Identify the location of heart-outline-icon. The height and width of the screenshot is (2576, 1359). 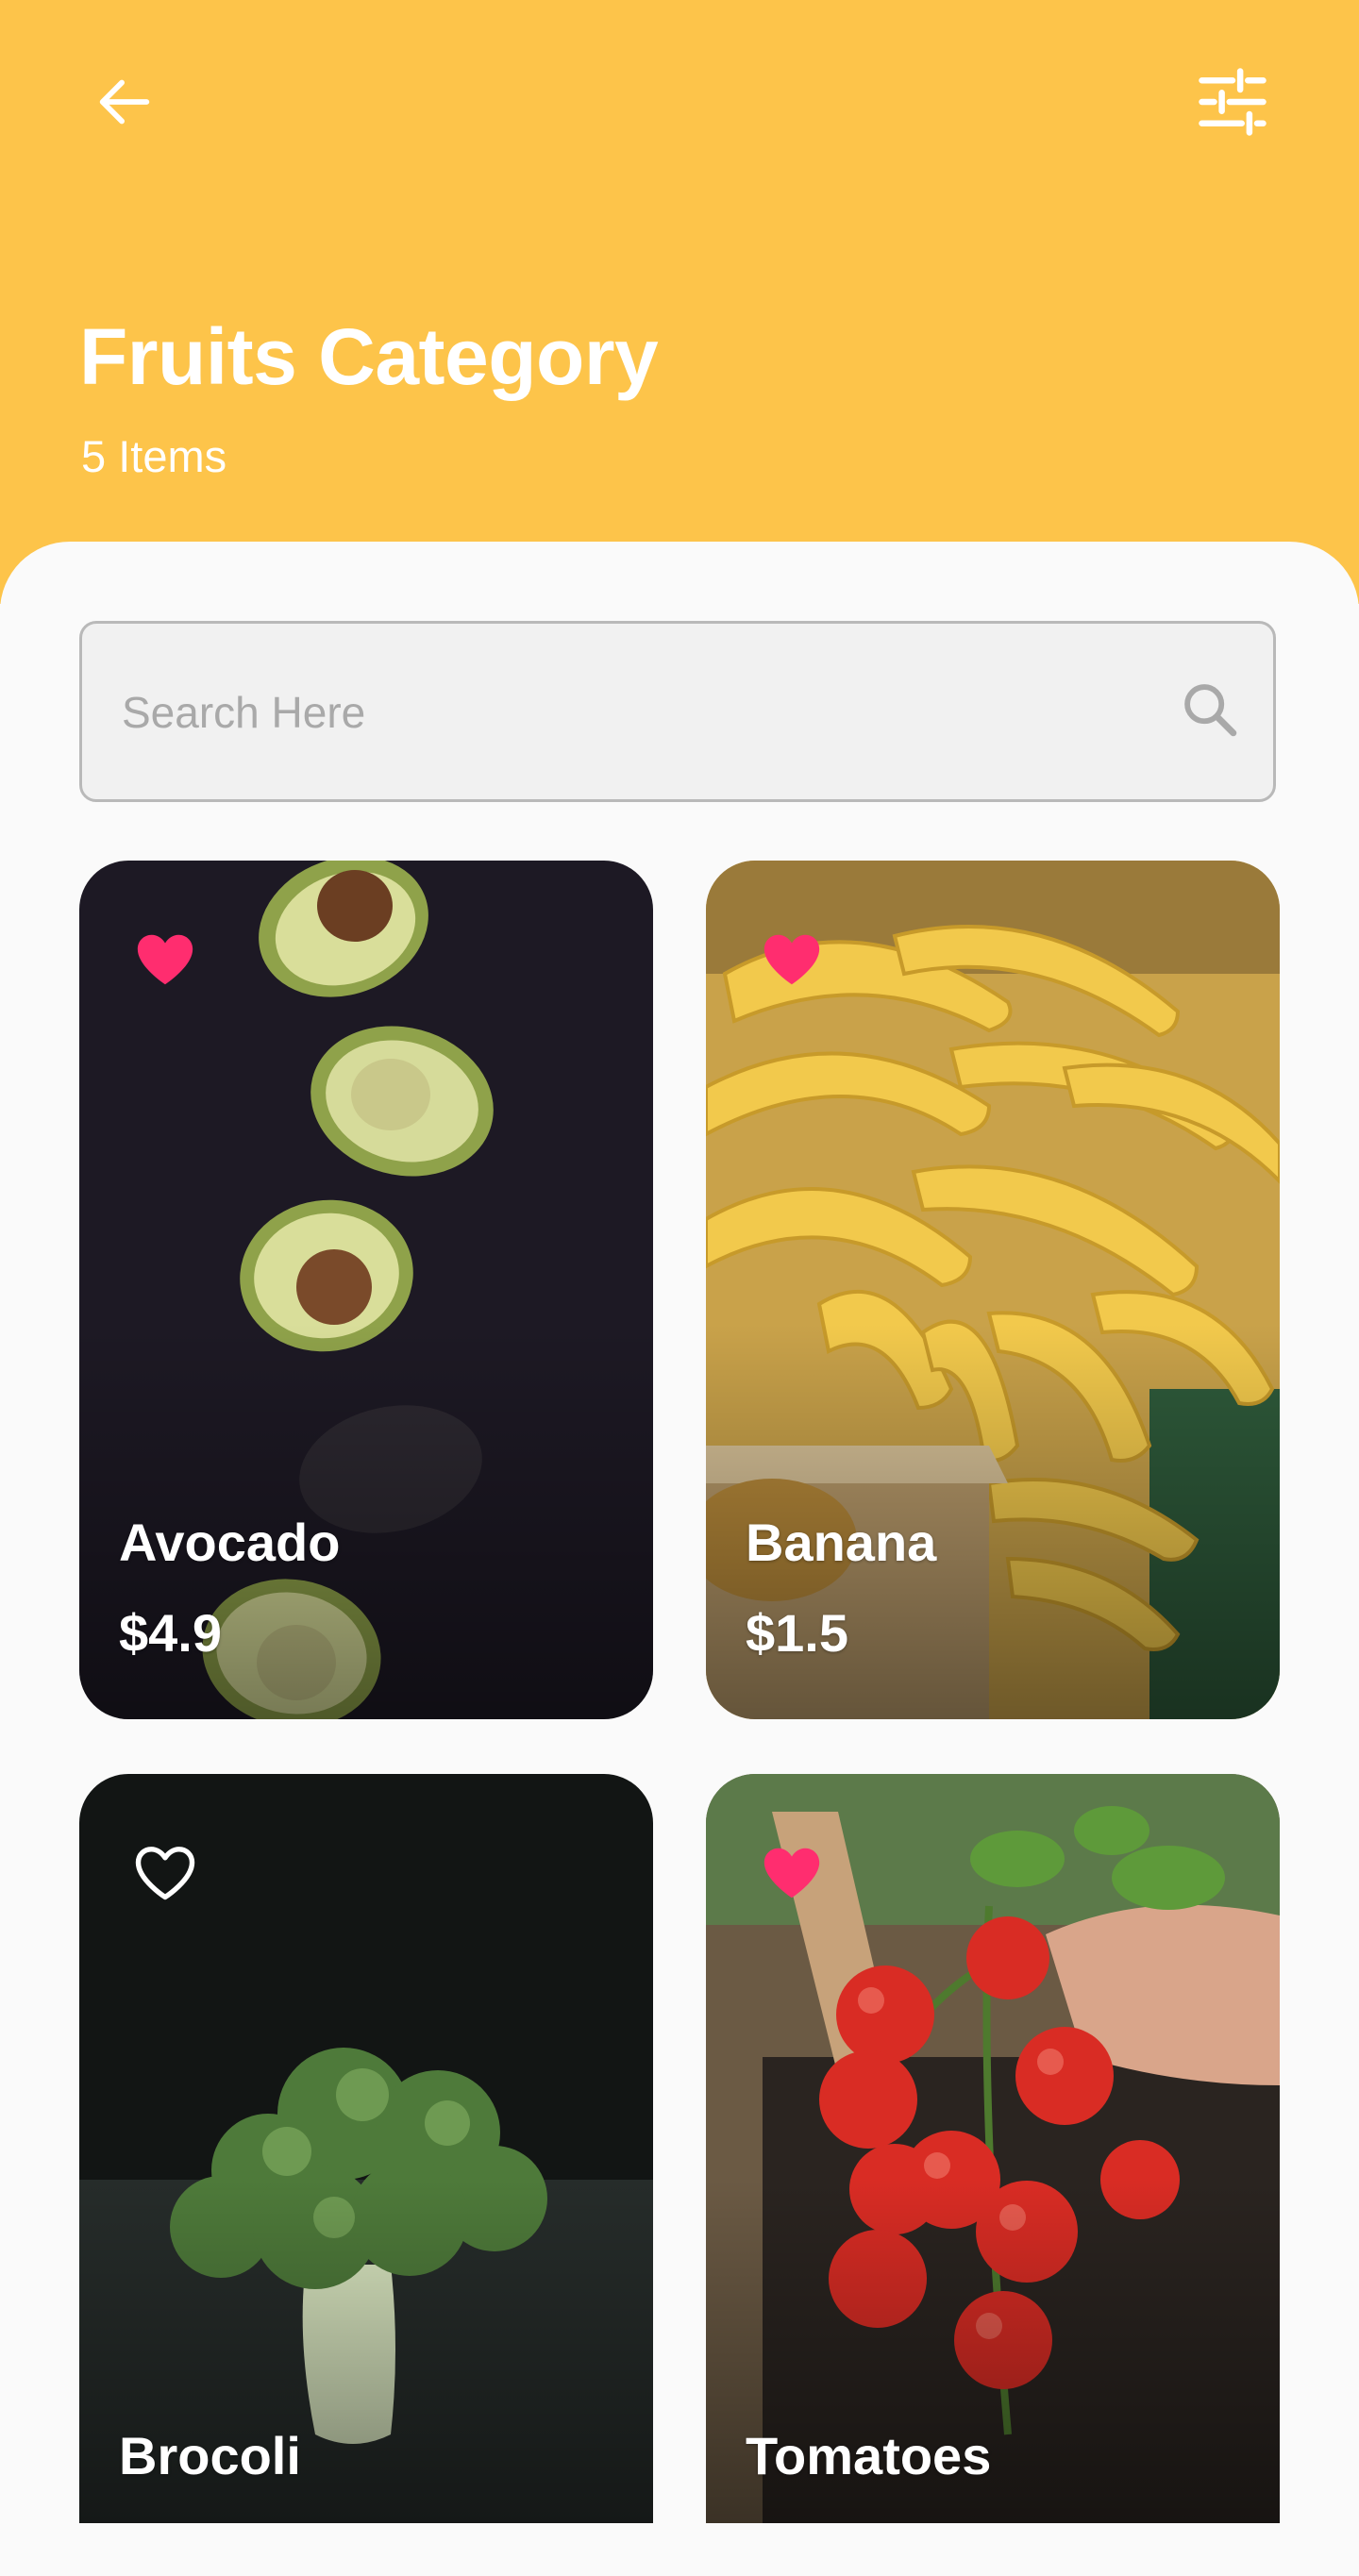
(165, 1873).